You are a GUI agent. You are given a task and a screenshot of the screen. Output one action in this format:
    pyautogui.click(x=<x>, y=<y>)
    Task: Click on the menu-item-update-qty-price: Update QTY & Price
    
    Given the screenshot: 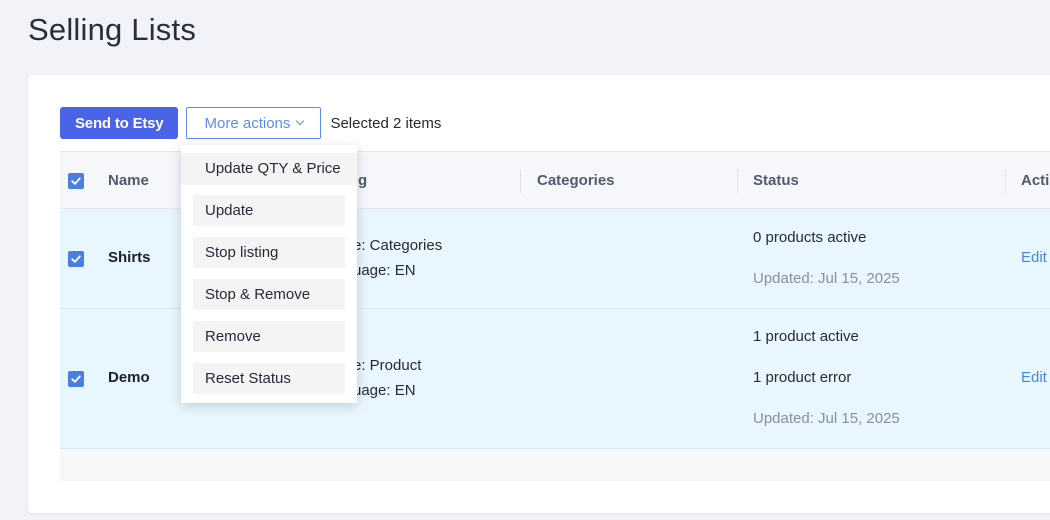 What is the action you would take?
    pyautogui.click(x=269, y=169)
    